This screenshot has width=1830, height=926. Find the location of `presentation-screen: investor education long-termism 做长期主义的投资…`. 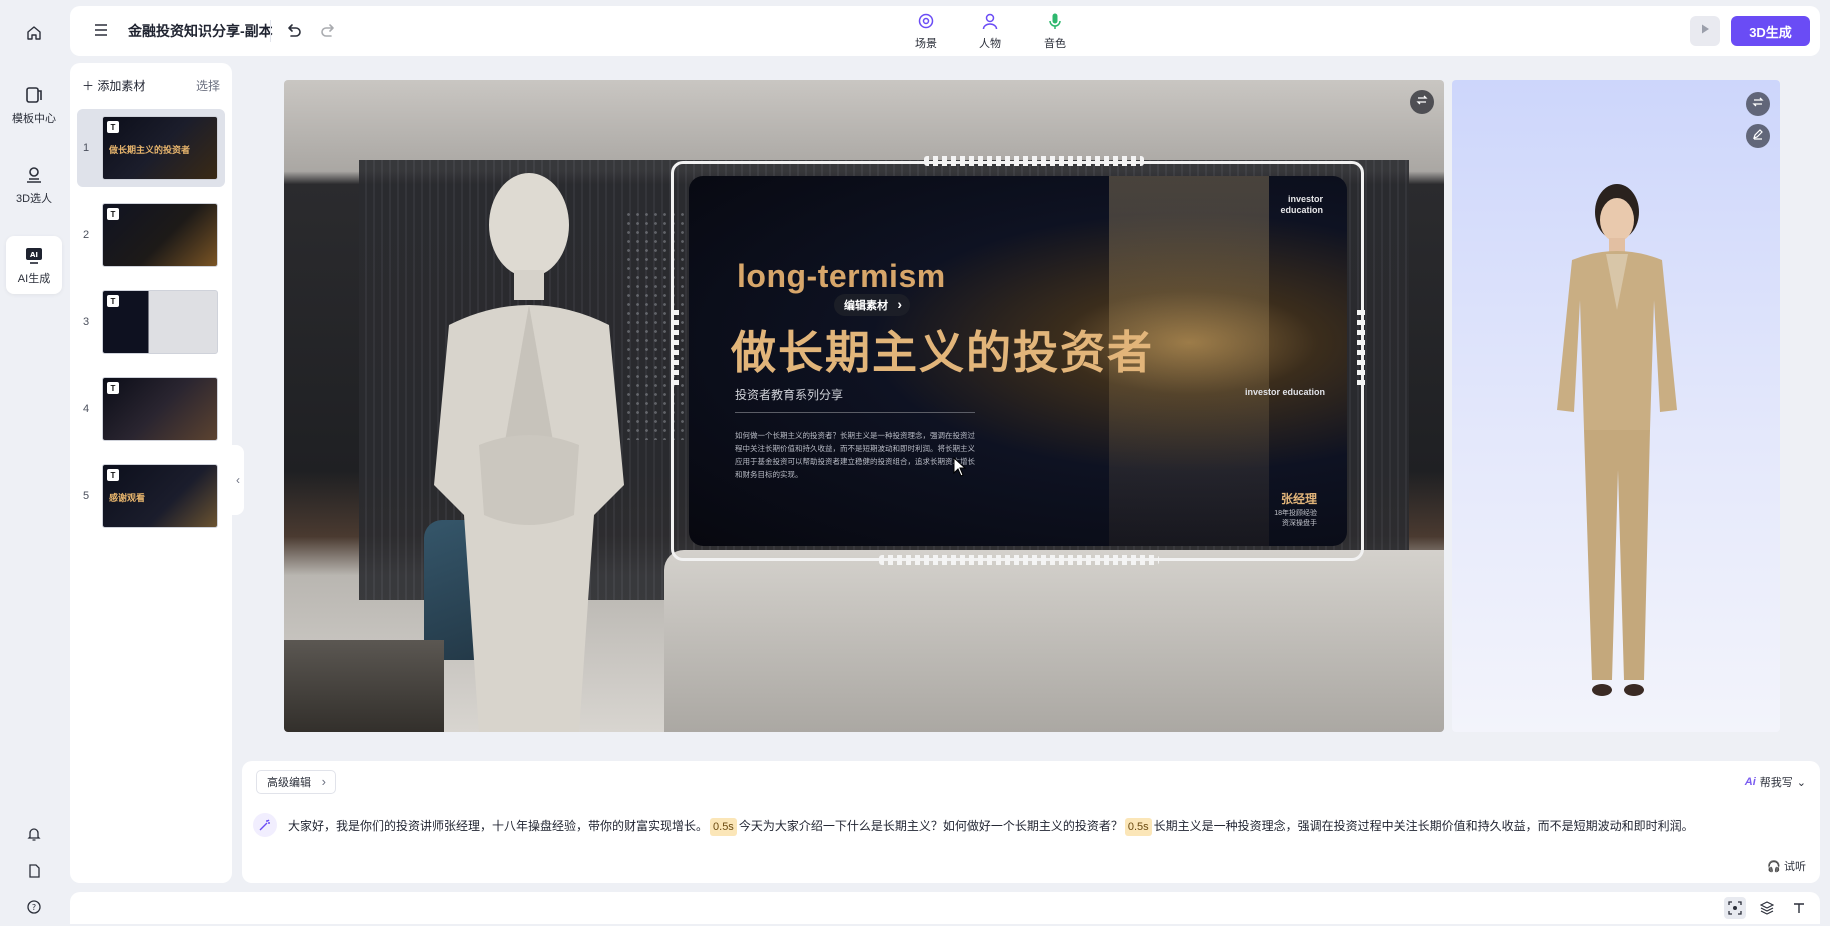

presentation-screen: investor education long-termism 做长期主义的投资… is located at coordinates (1018, 361).